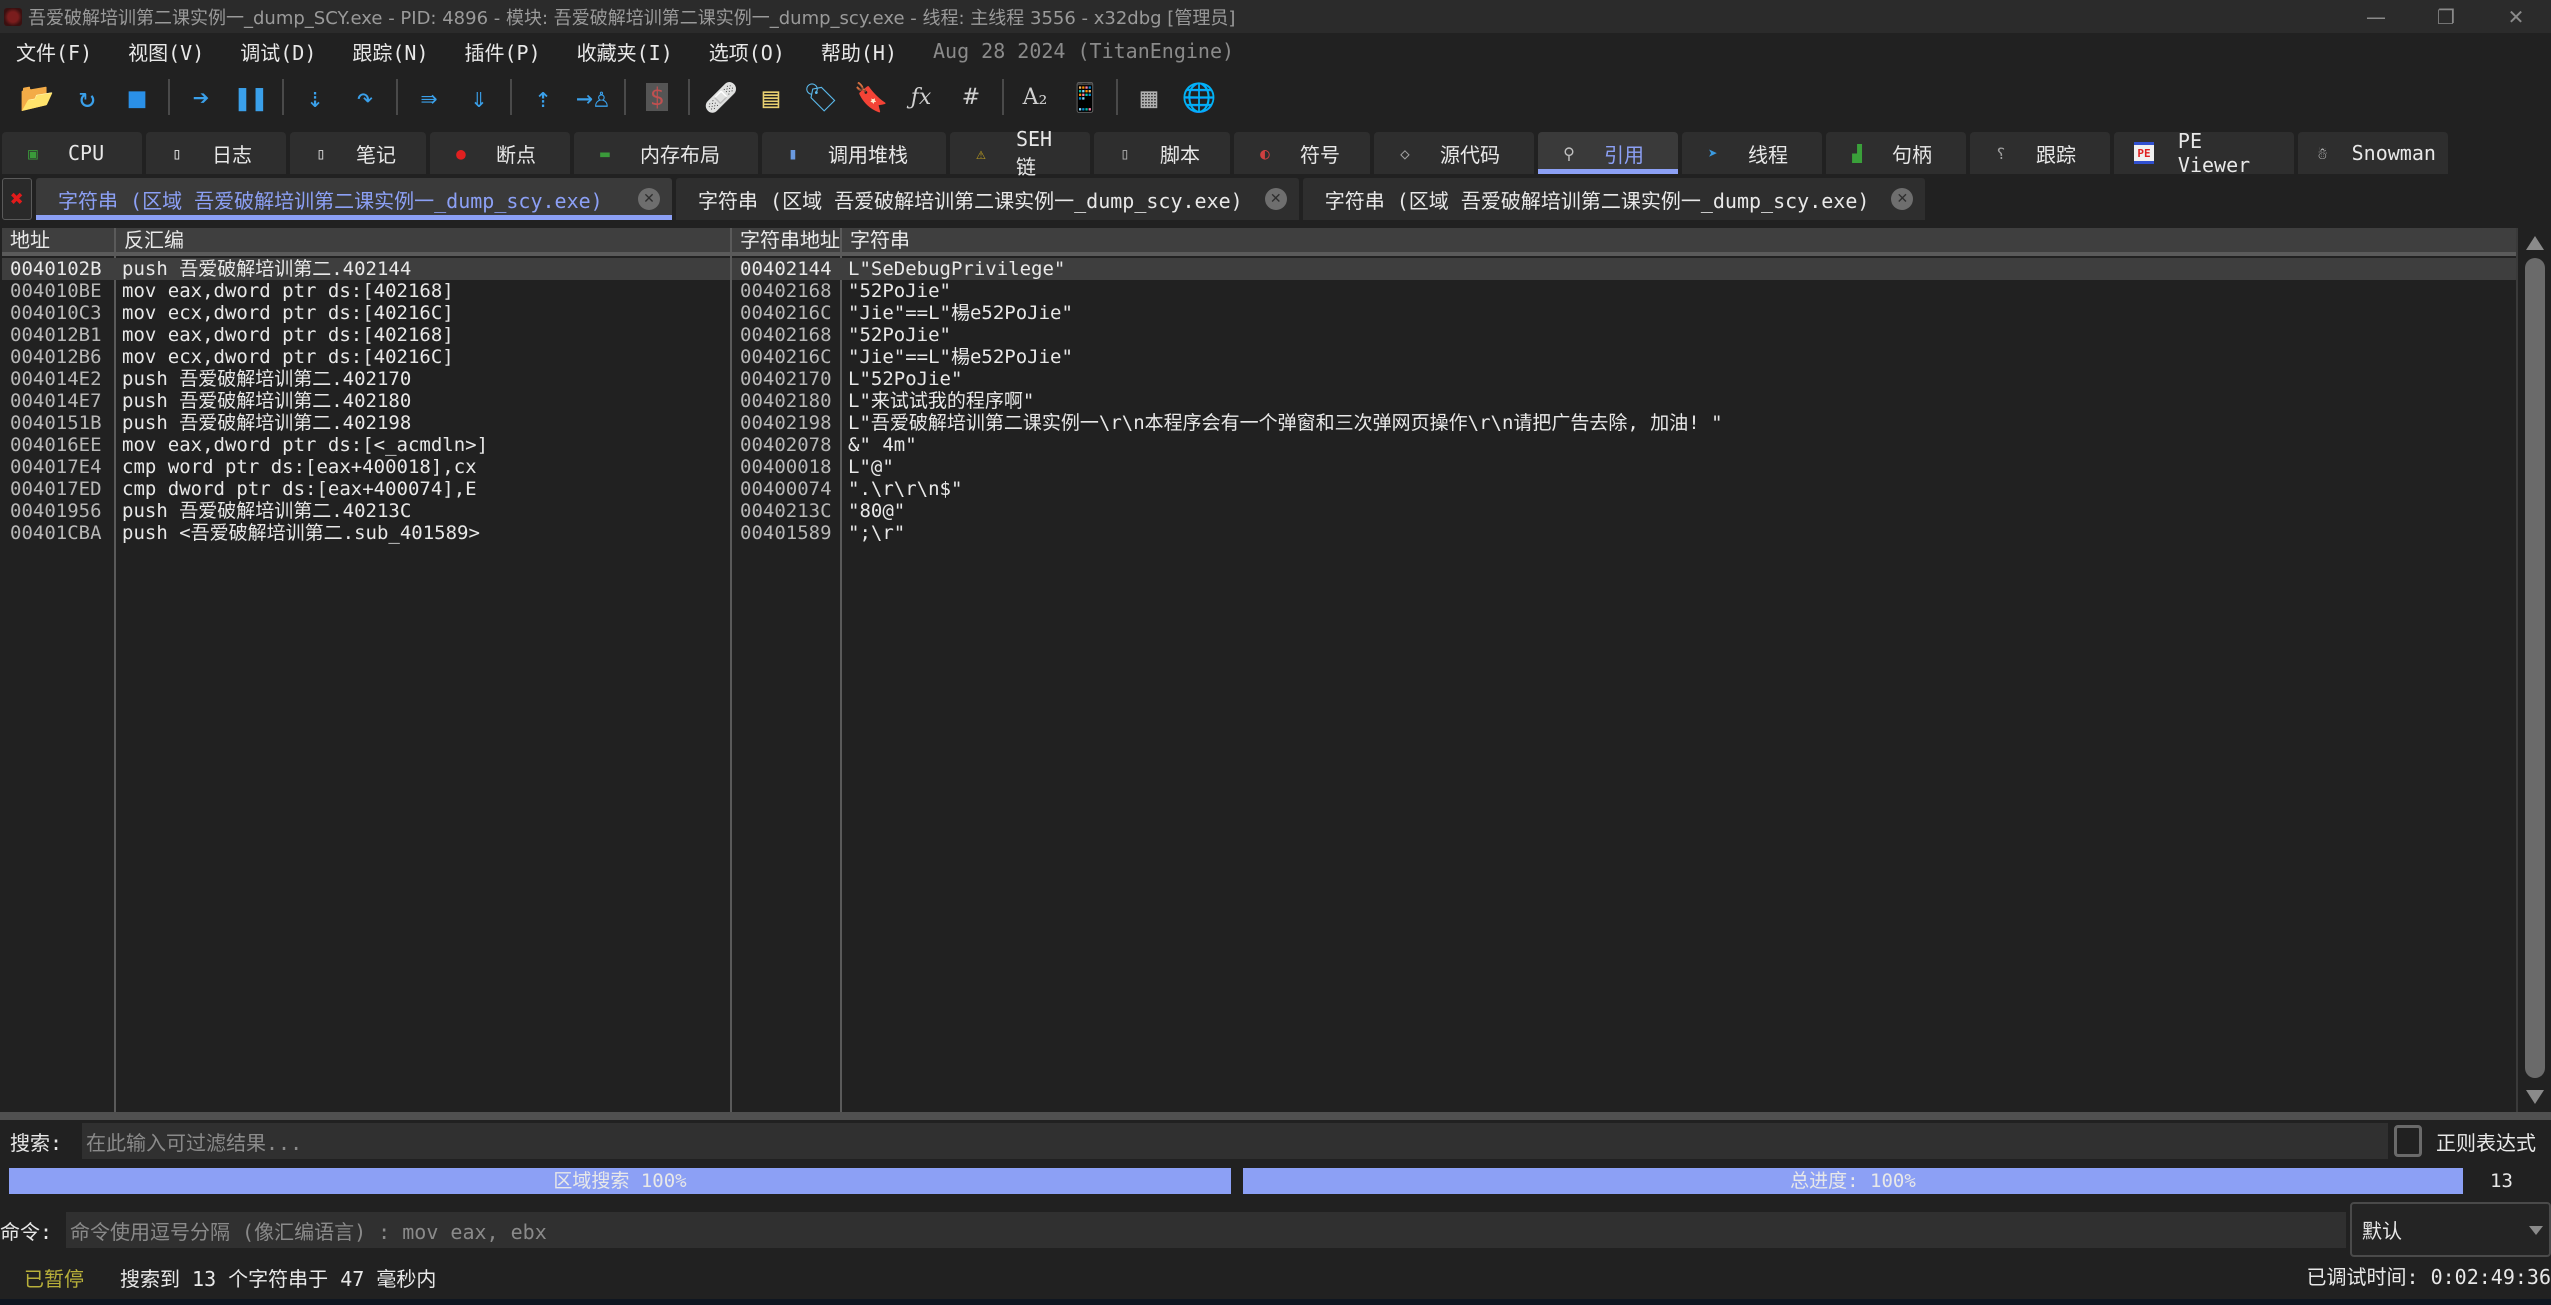 The height and width of the screenshot is (1305, 2551). Describe the element at coordinates (625, 51) in the screenshot. I see `menu-favourites: 收藏夹(I)` at that location.